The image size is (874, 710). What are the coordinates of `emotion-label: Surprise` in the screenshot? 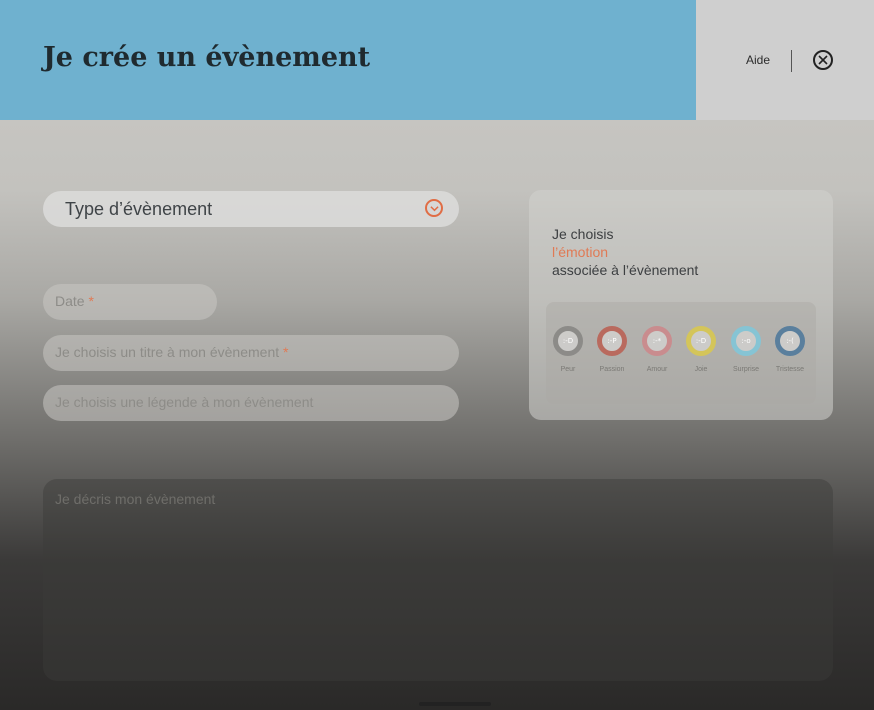 It's located at (746, 369).